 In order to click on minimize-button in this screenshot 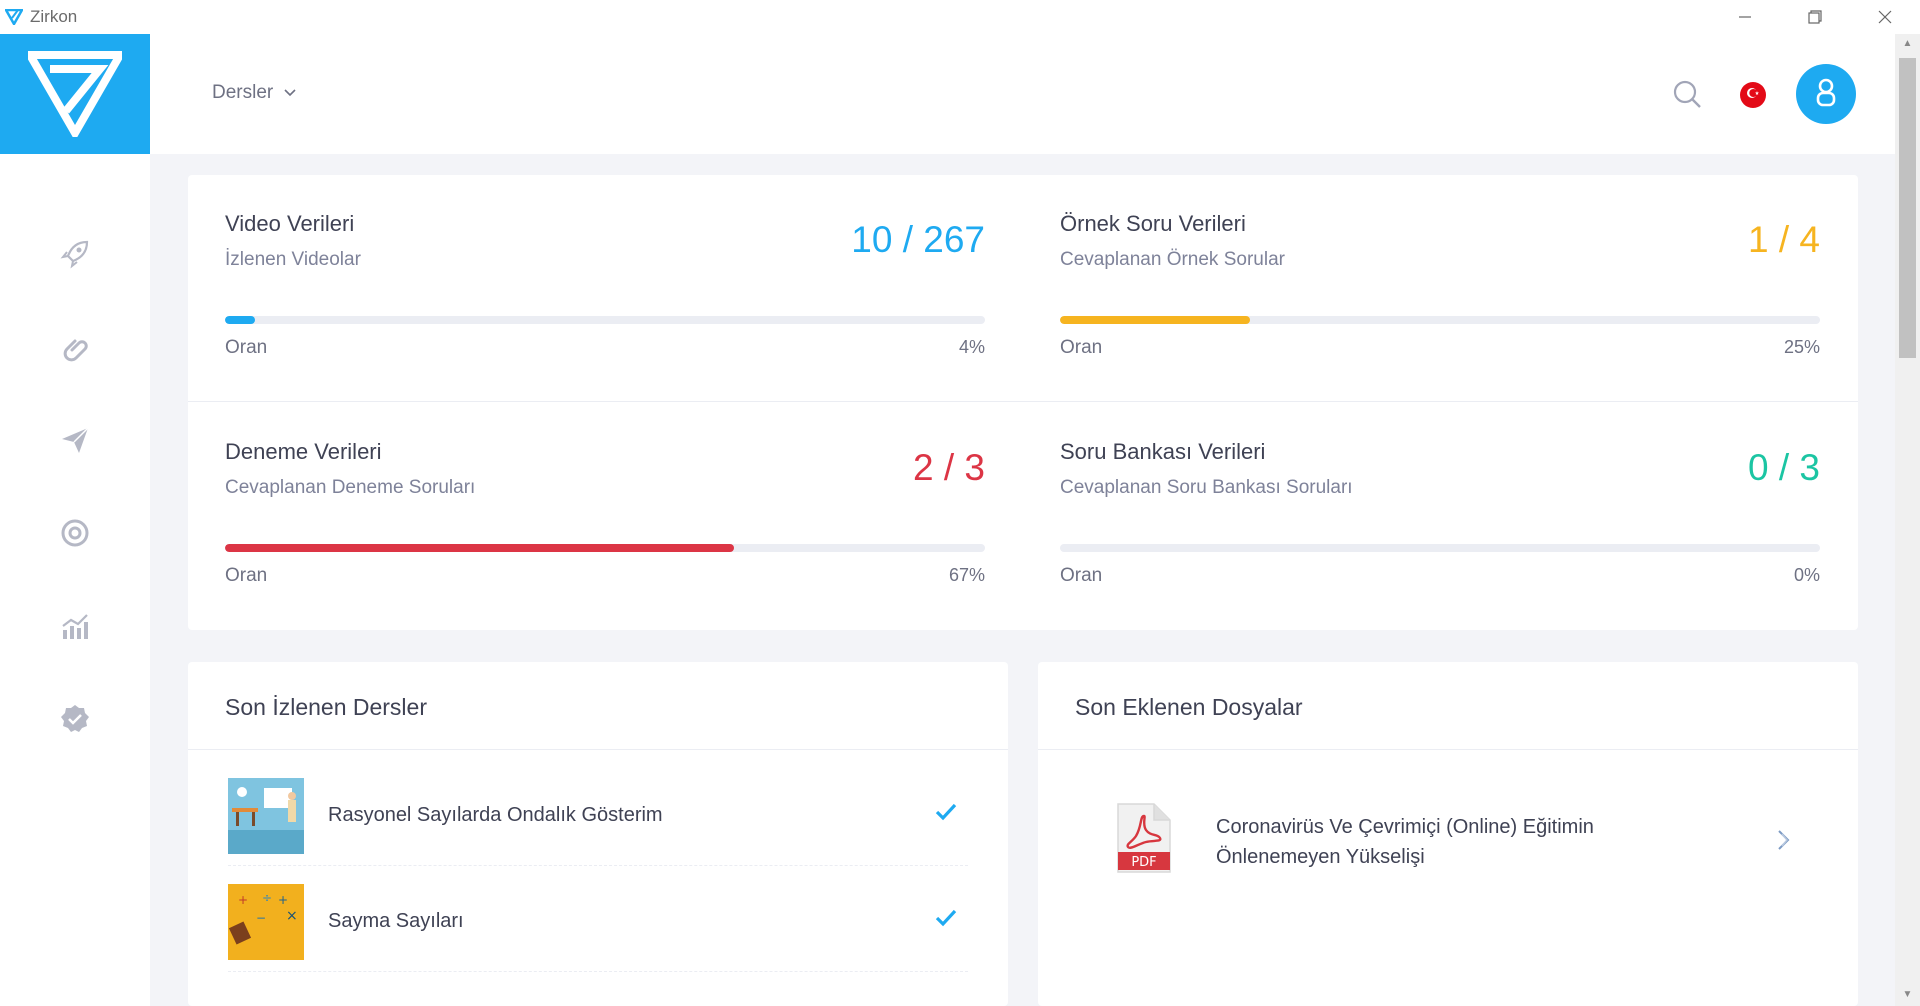, I will do `click(1745, 17)`.